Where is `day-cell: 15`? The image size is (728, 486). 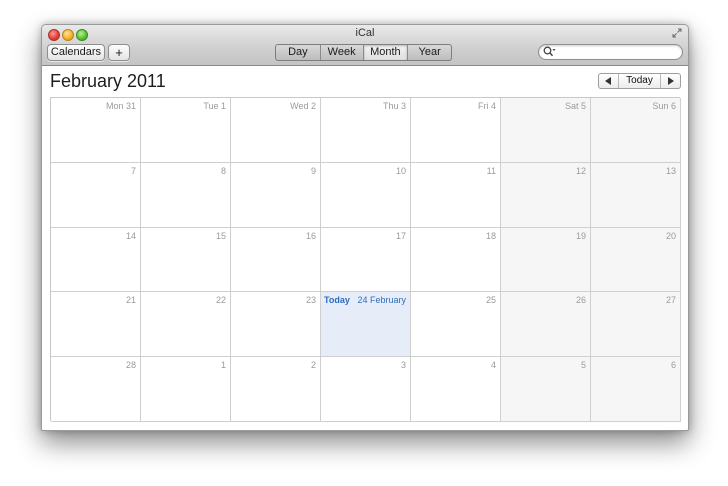 day-cell: 15 is located at coordinates (186, 260).